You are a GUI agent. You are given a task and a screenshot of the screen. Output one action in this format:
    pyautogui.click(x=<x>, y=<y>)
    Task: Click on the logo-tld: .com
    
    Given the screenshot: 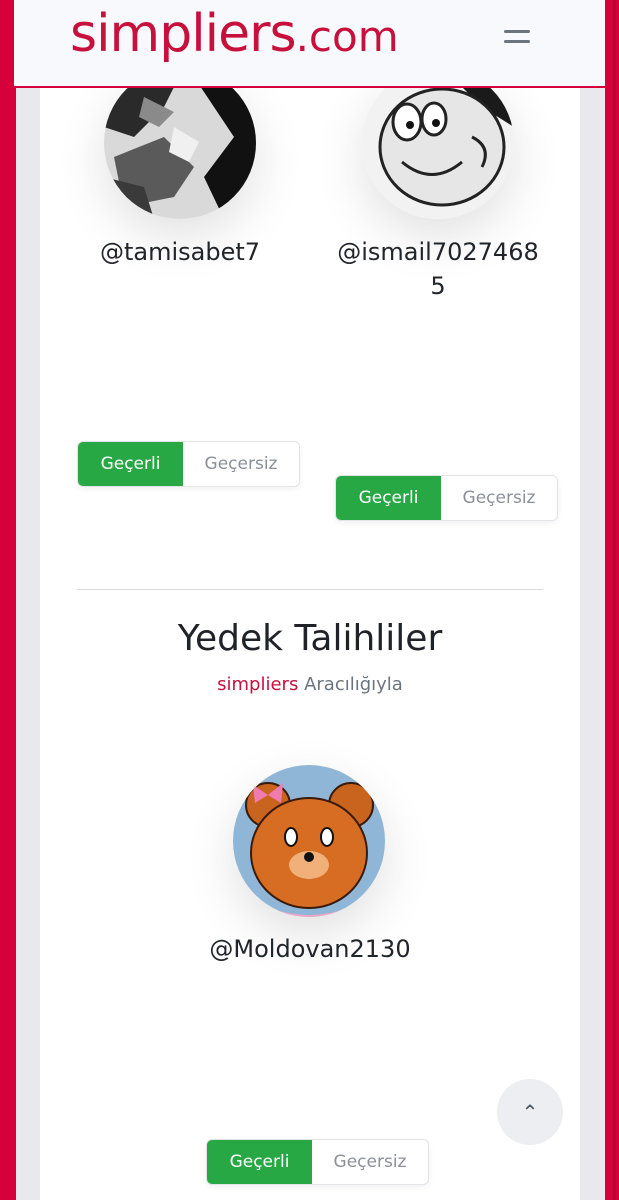 What is the action you would take?
    pyautogui.click(x=347, y=36)
    